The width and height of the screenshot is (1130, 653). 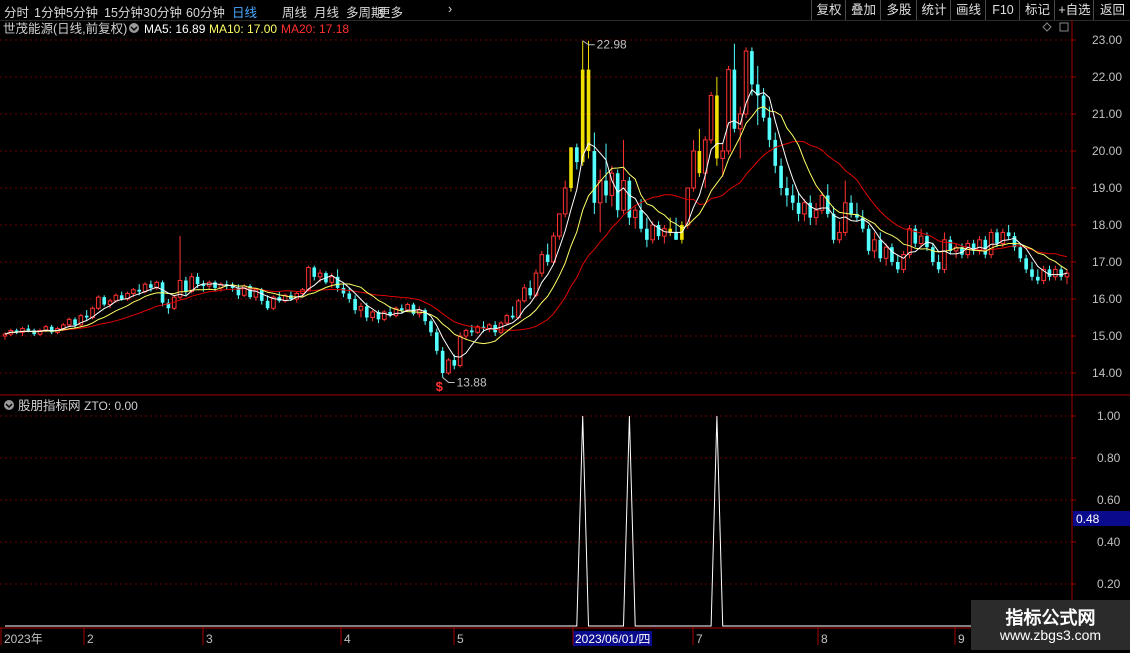 What do you see at coordinates (450, 9) in the screenshot?
I see `more-arrow-icon: ›` at bounding box center [450, 9].